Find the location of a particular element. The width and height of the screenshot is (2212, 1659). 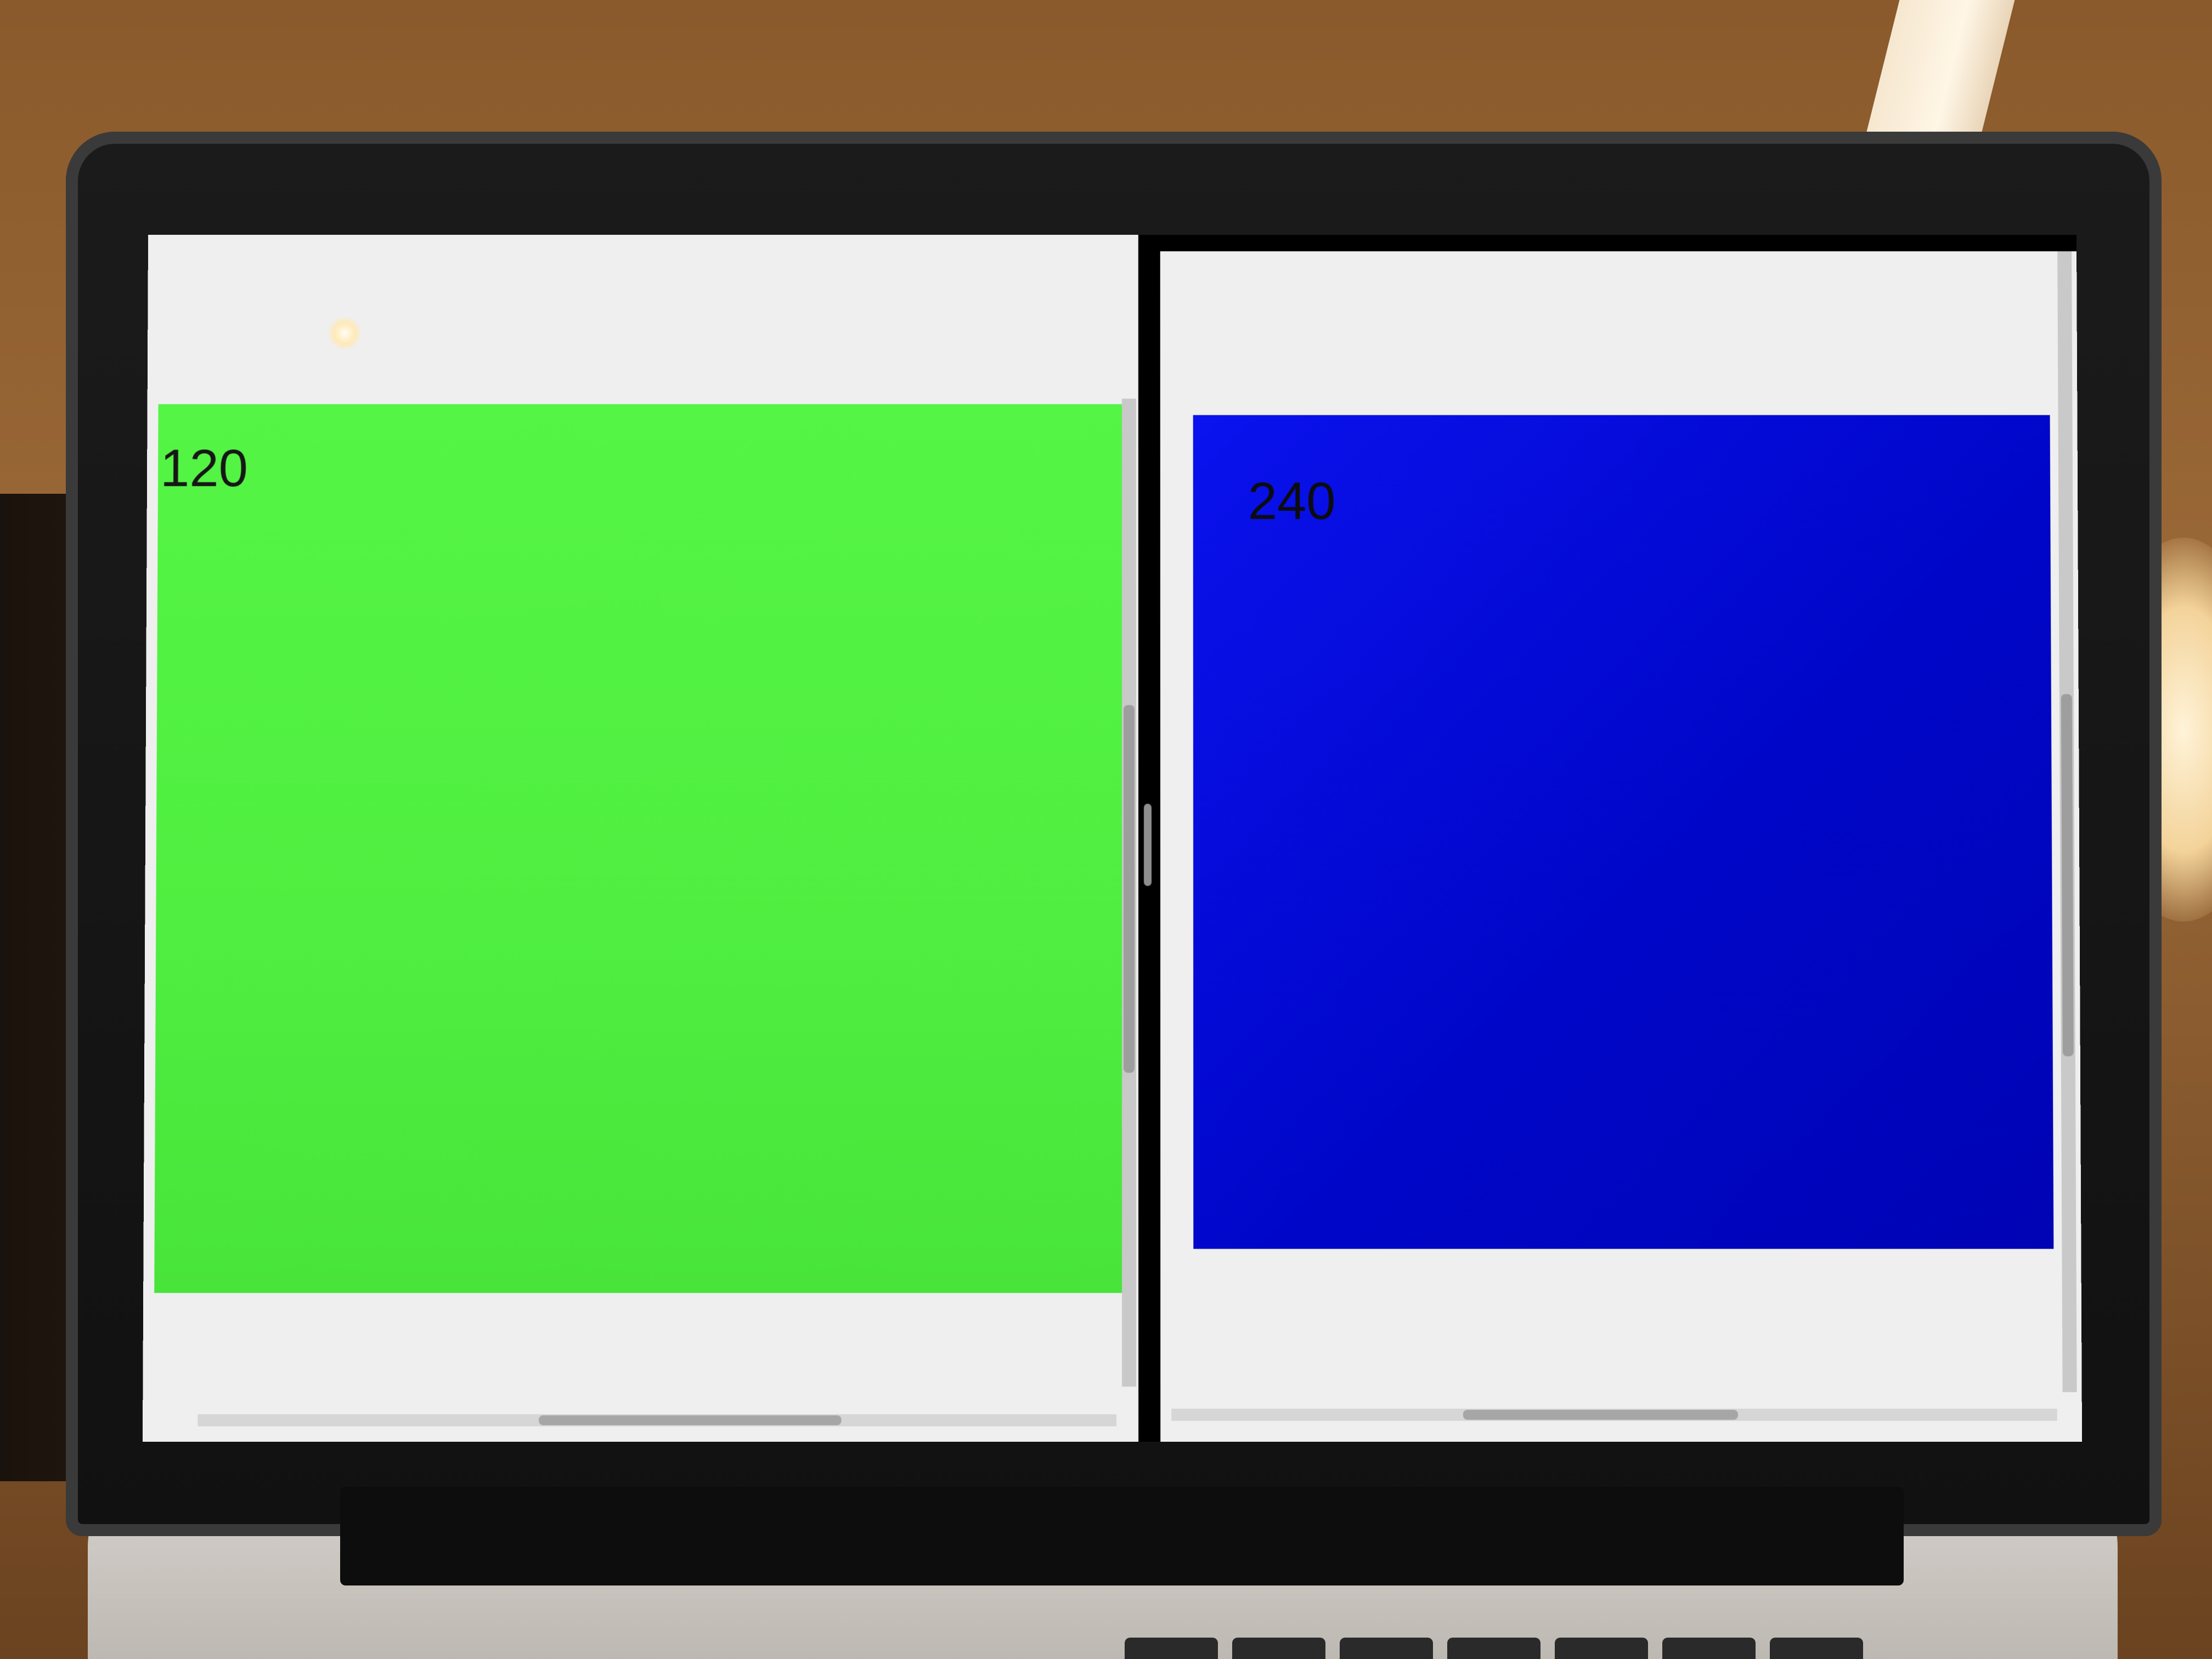

split-view-divider-handle is located at coordinates (1148, 845).